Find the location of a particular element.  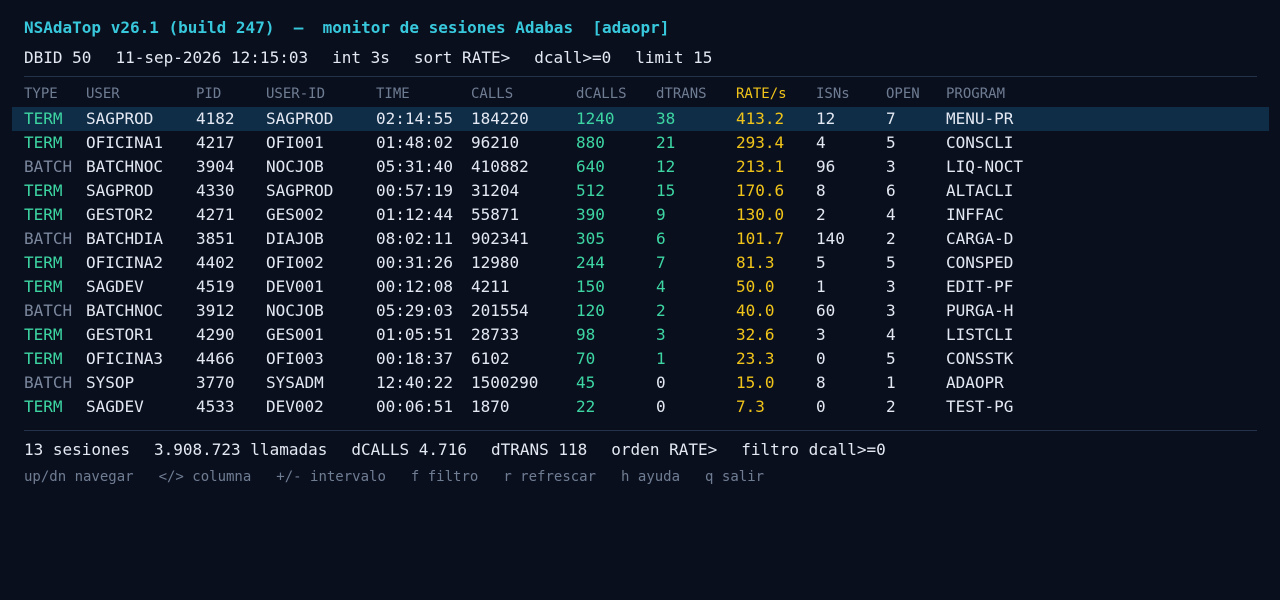

cell-isns: 3 is located at coordinates (821, 334).